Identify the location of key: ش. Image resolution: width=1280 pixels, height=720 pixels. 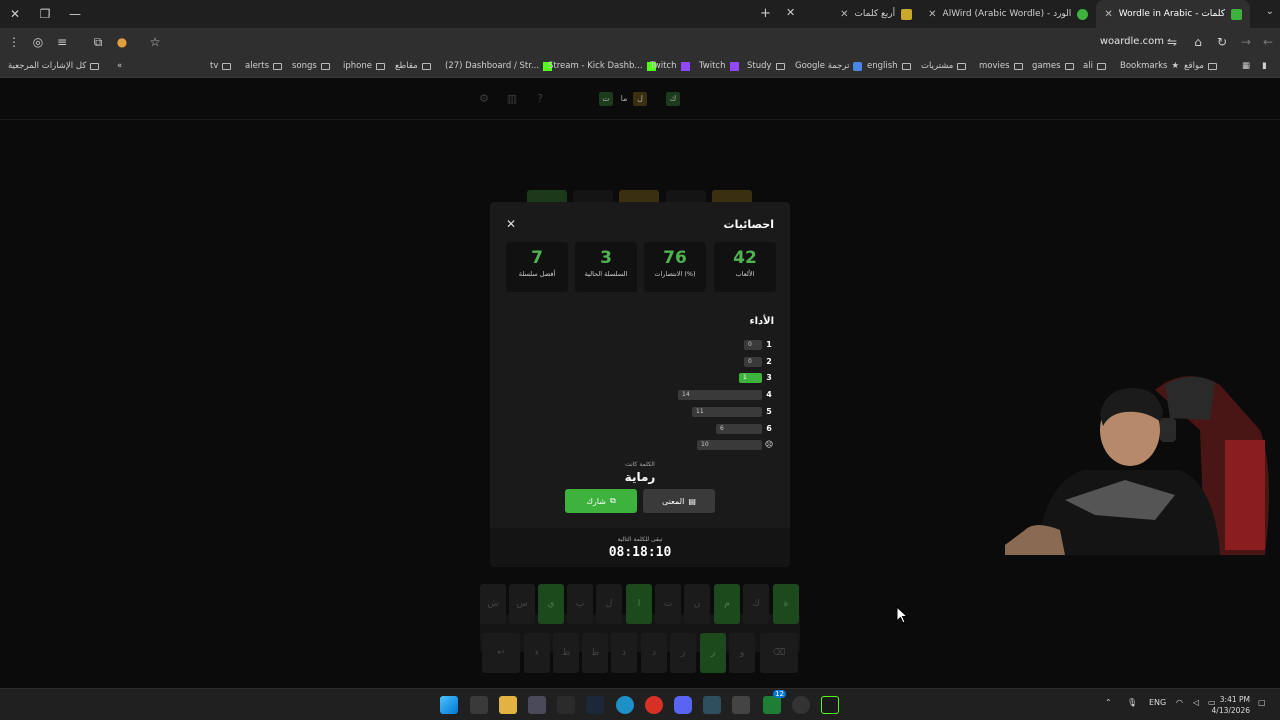
(493, 604).